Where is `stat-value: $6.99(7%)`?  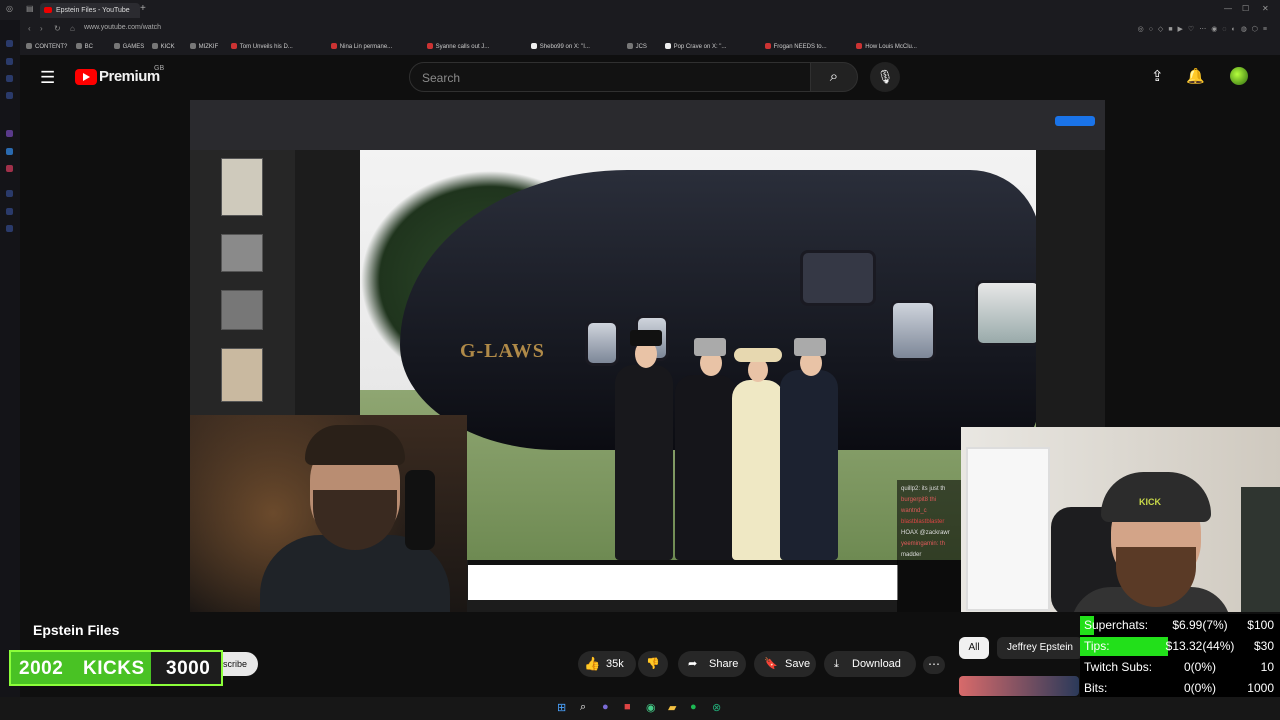
stat-value: $6.99(7%) is located at coordinates (1200, 625).